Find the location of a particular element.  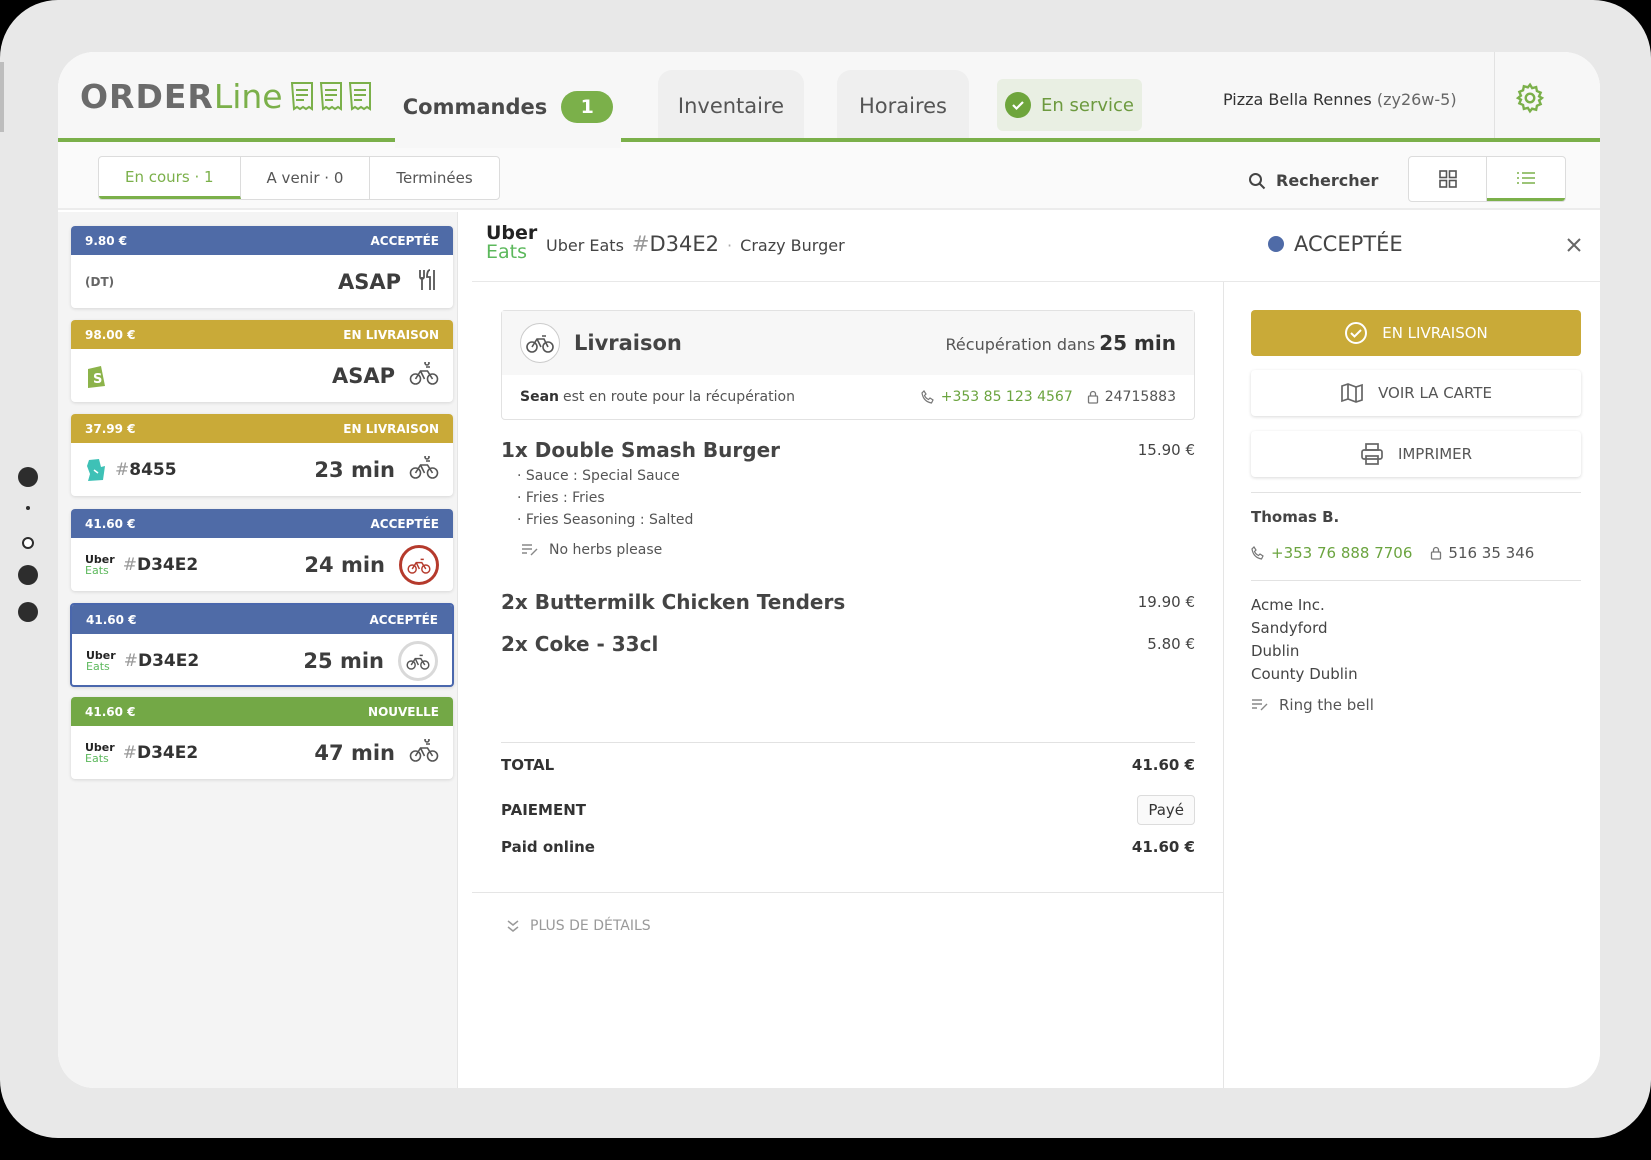

filter-a-venir: A venir · 0 is located at coordinates (306, 178).